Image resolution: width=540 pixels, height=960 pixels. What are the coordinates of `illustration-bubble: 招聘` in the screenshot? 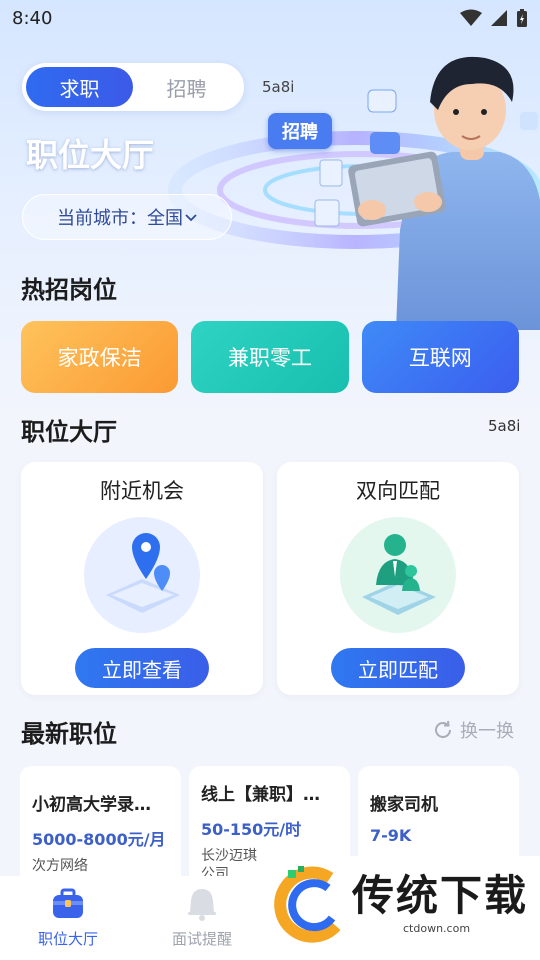 It's located at (300, 131).